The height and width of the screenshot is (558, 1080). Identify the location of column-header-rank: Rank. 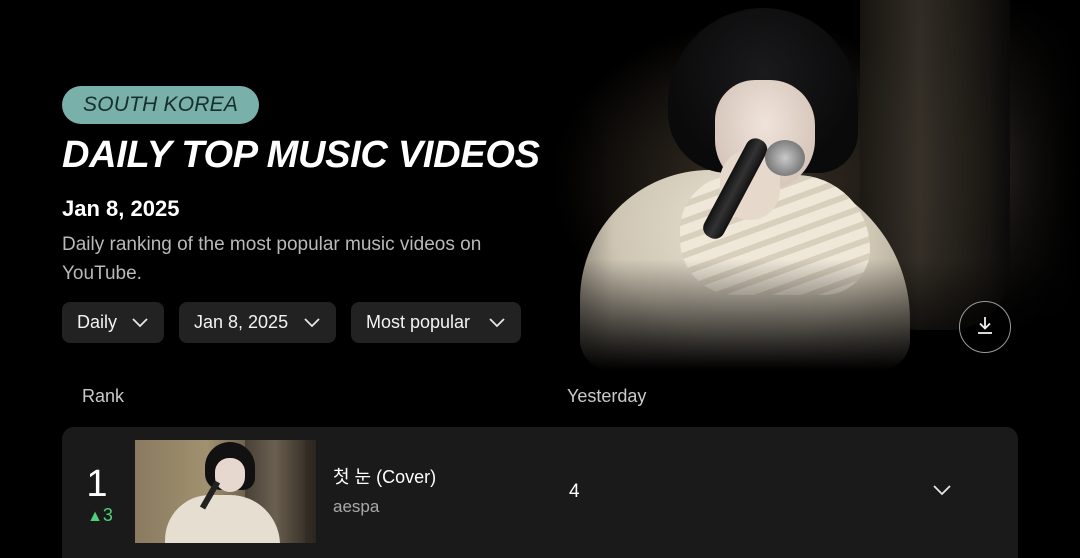
(103, 396).